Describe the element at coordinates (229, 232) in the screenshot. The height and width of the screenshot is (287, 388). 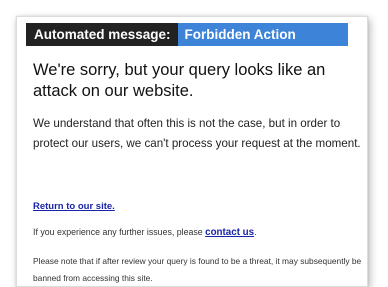
I see `contact-us-link: contact us` at that location.